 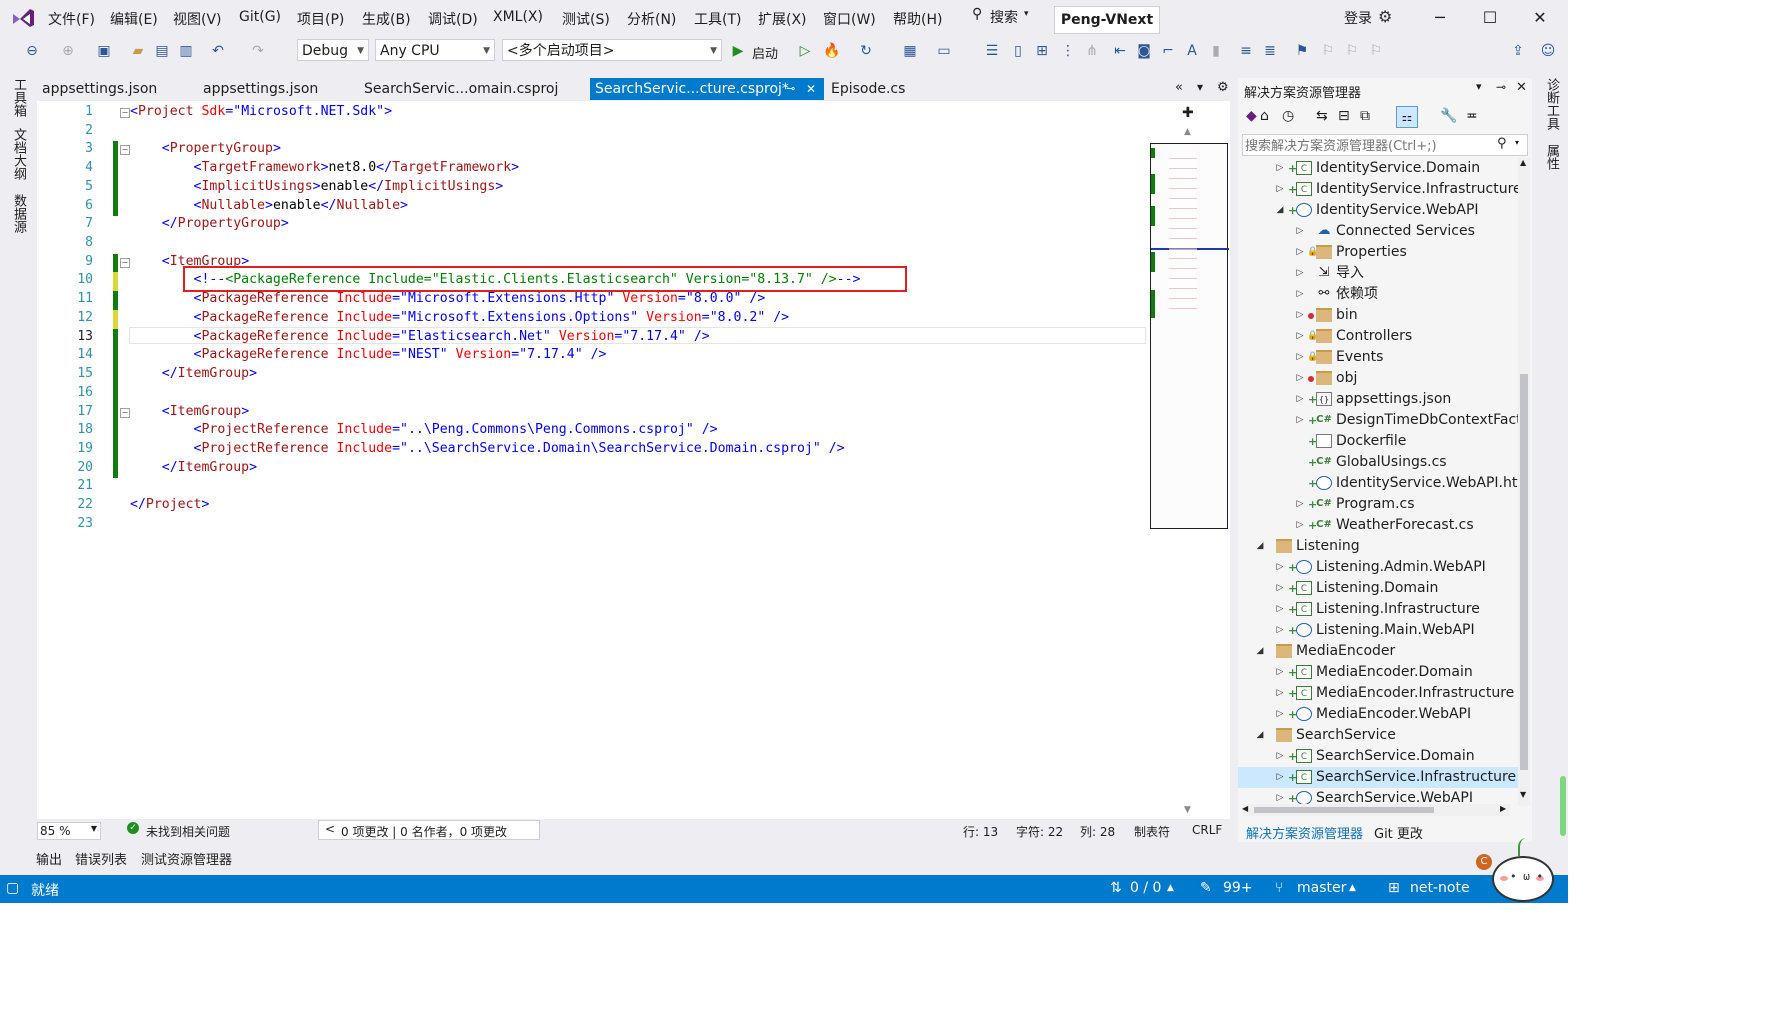 What do you see at coordinates (1223, 87) in the screenshot?
I see `tab-settings-gear-icon: ⚙` at bounding box center [1223, 87].